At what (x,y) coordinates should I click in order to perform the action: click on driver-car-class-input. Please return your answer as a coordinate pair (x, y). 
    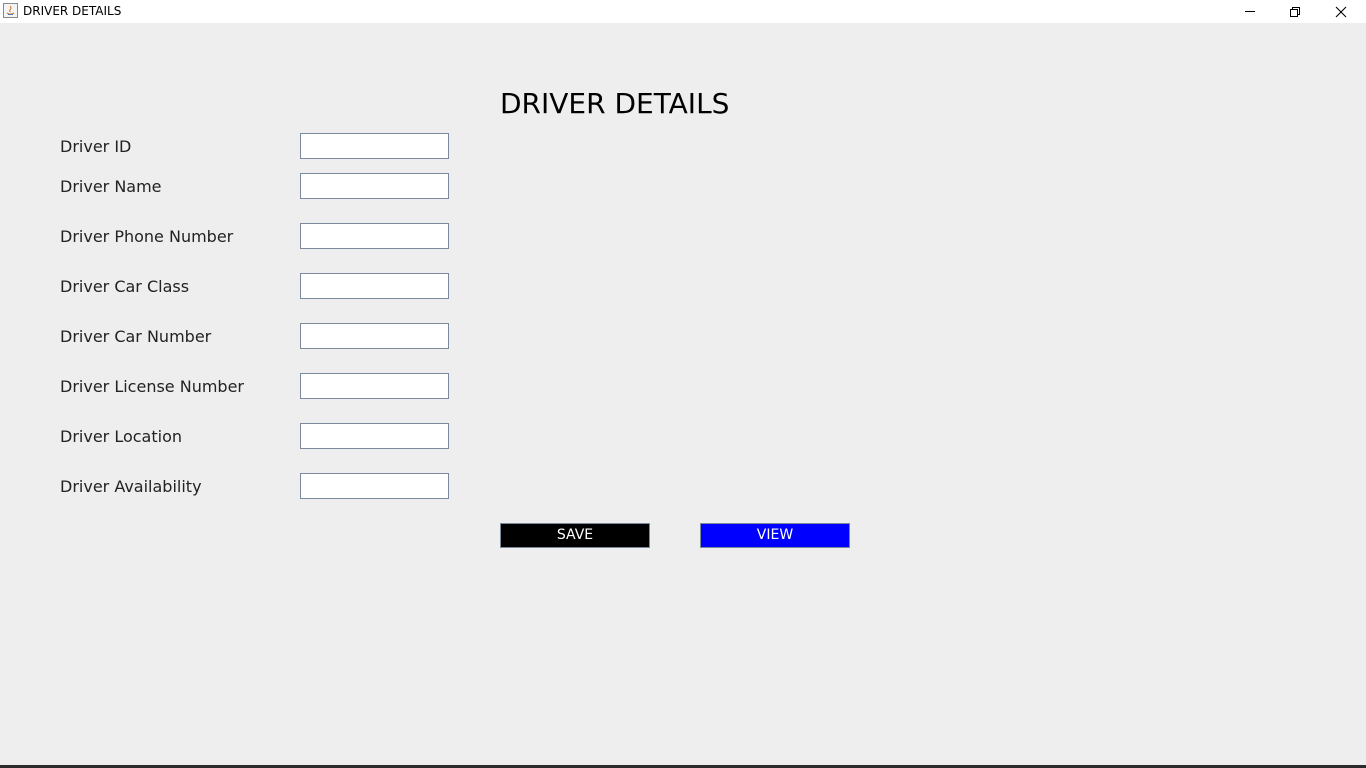
    Looking at the image, I should click on (374, 286).